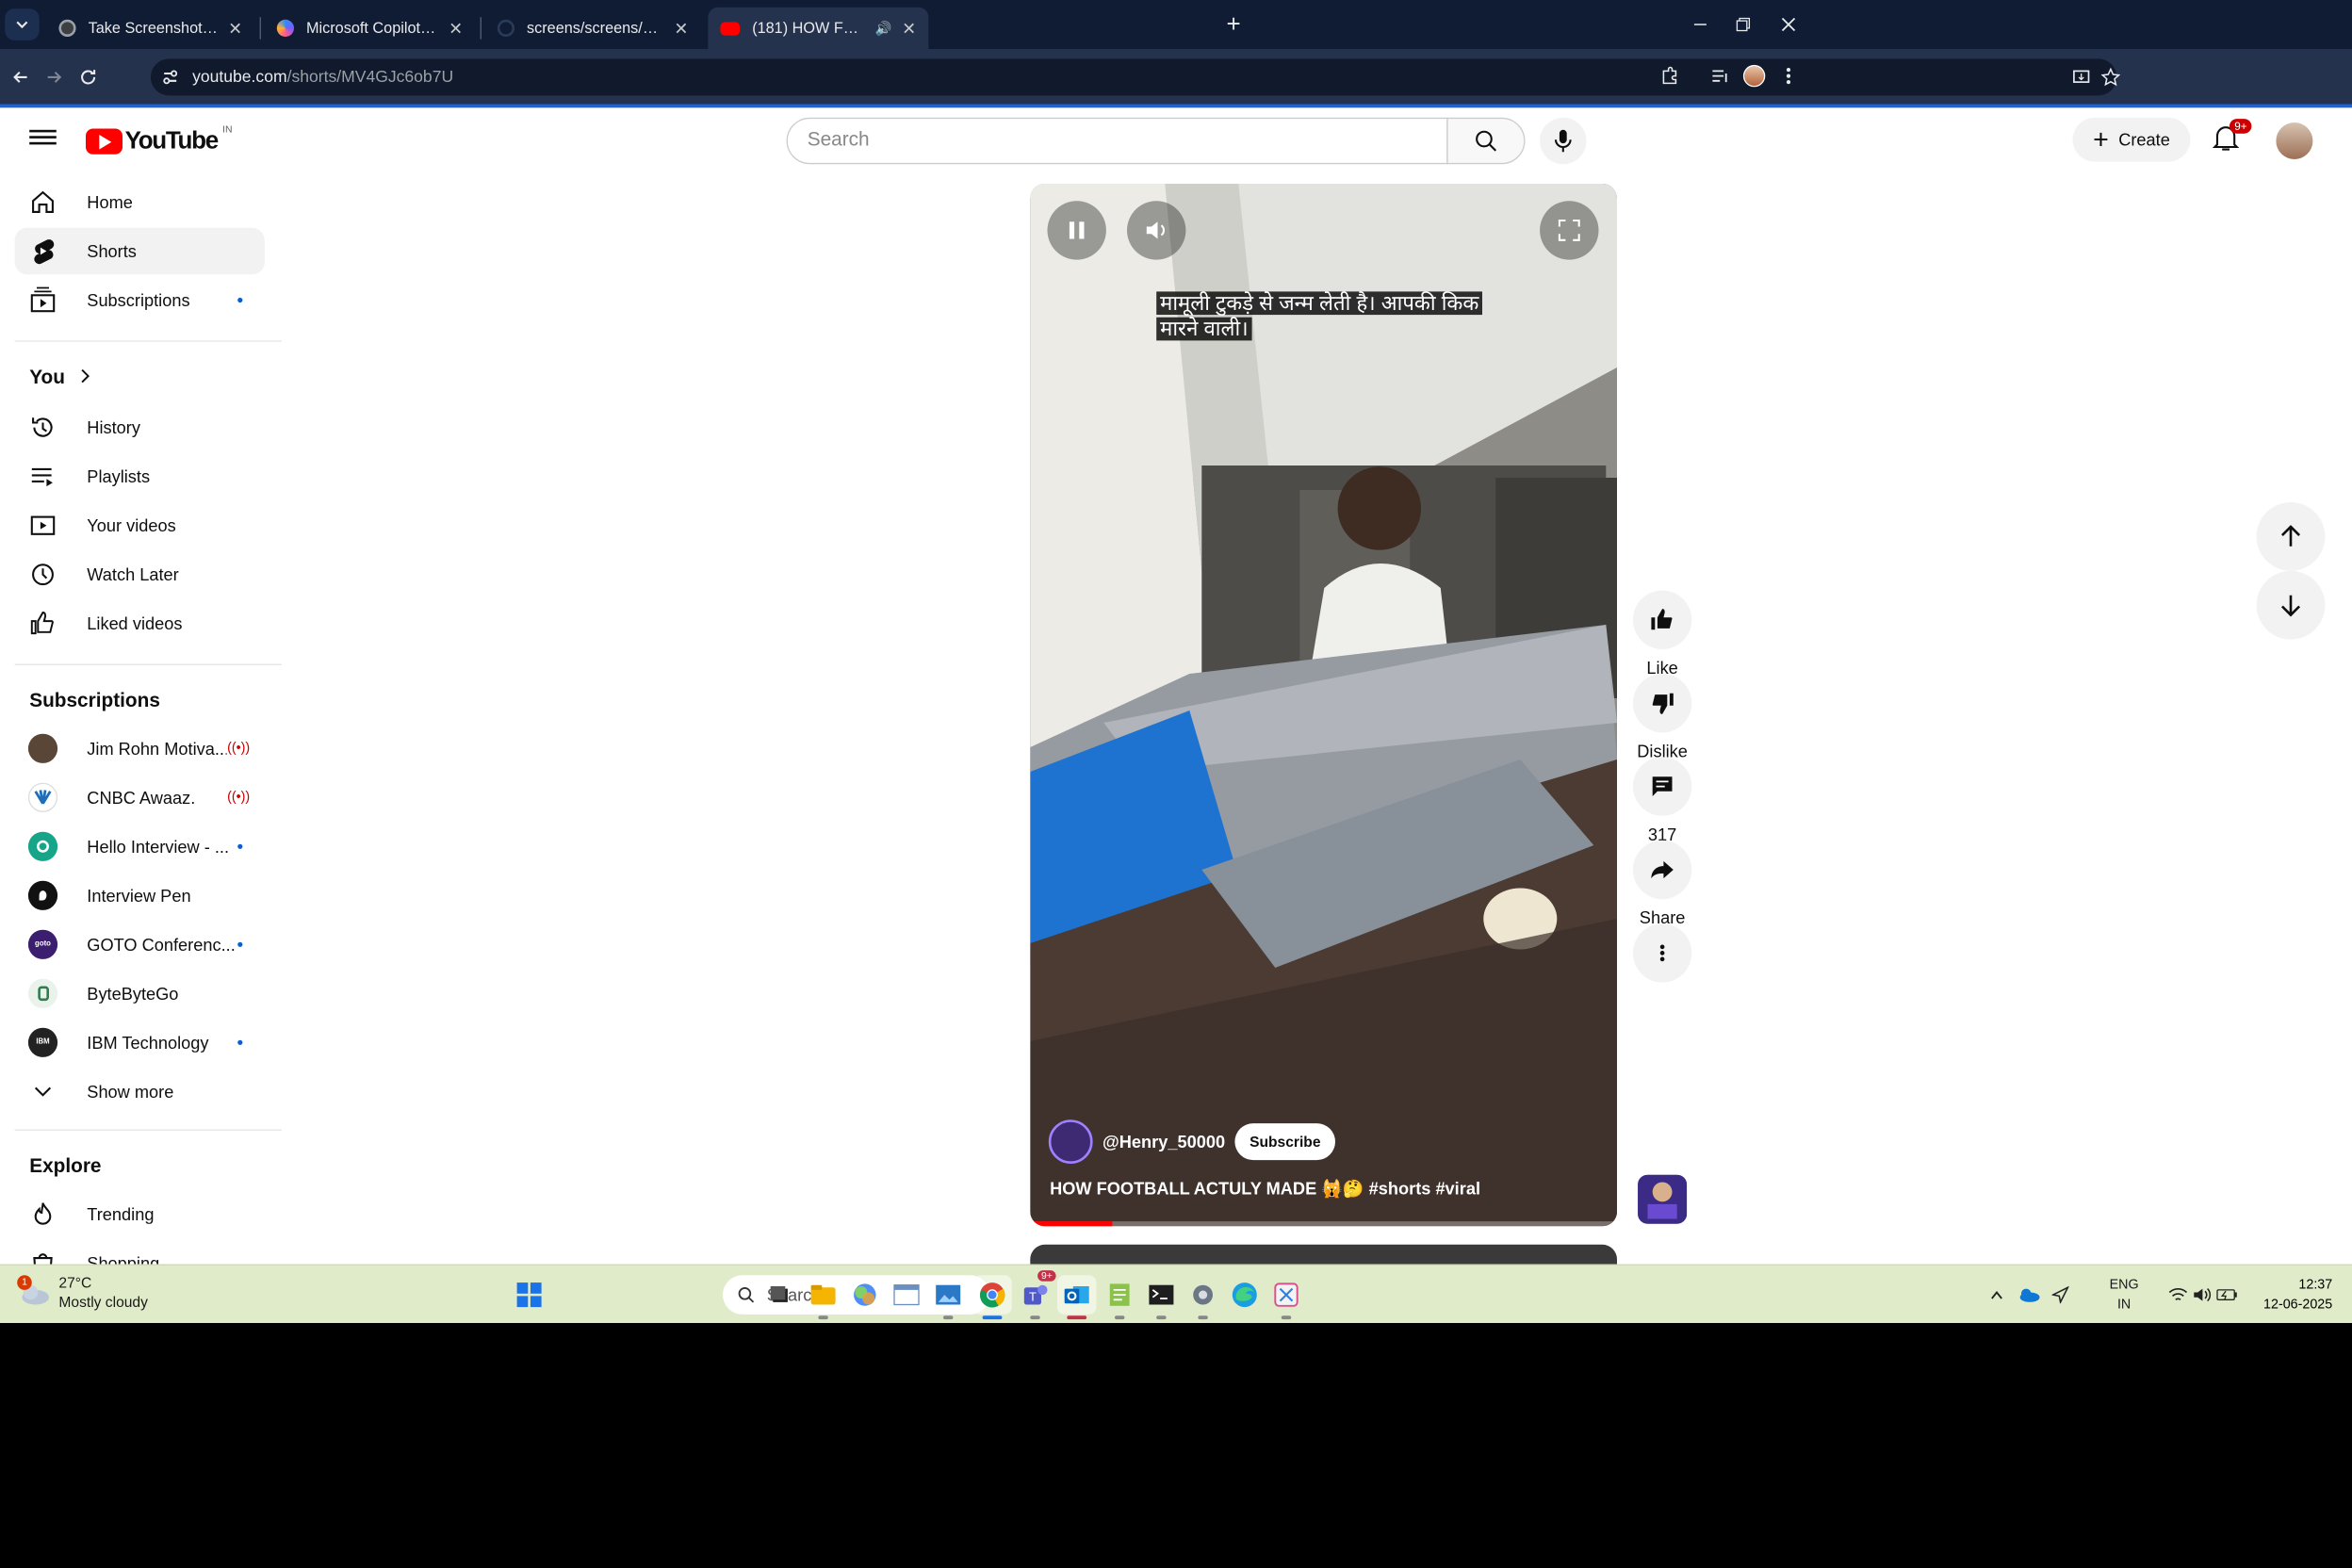 This screenshot has width=2352, height=1568. Describe the element at coordinates (2177, 1294) in the screenshot. I see `wifi-icon` at that location.